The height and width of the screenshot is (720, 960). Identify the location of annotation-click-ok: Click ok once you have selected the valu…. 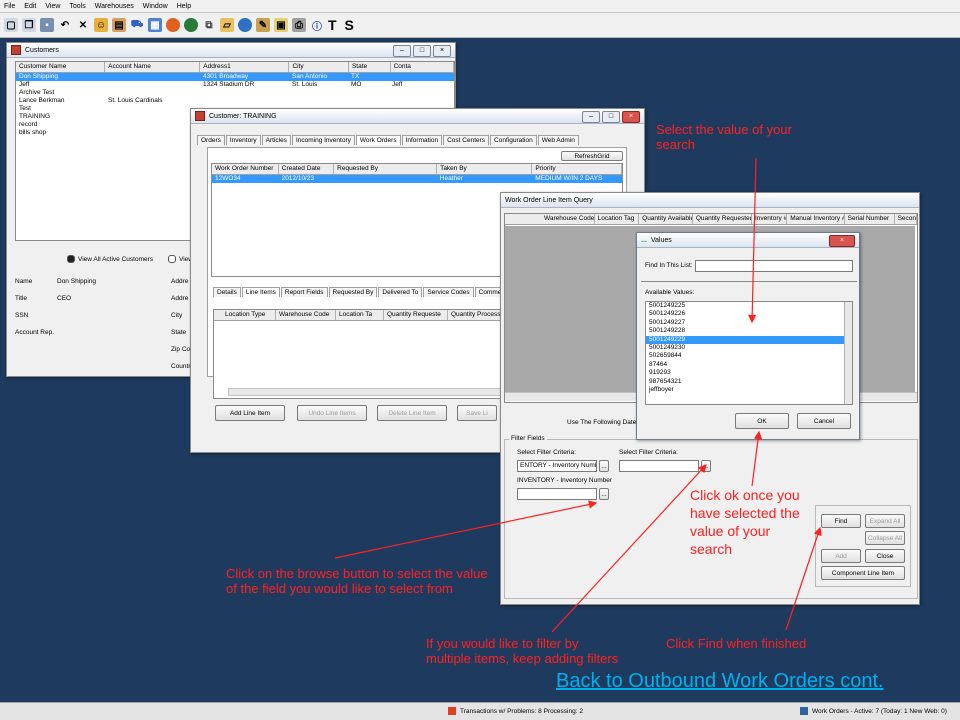
(745, 522).